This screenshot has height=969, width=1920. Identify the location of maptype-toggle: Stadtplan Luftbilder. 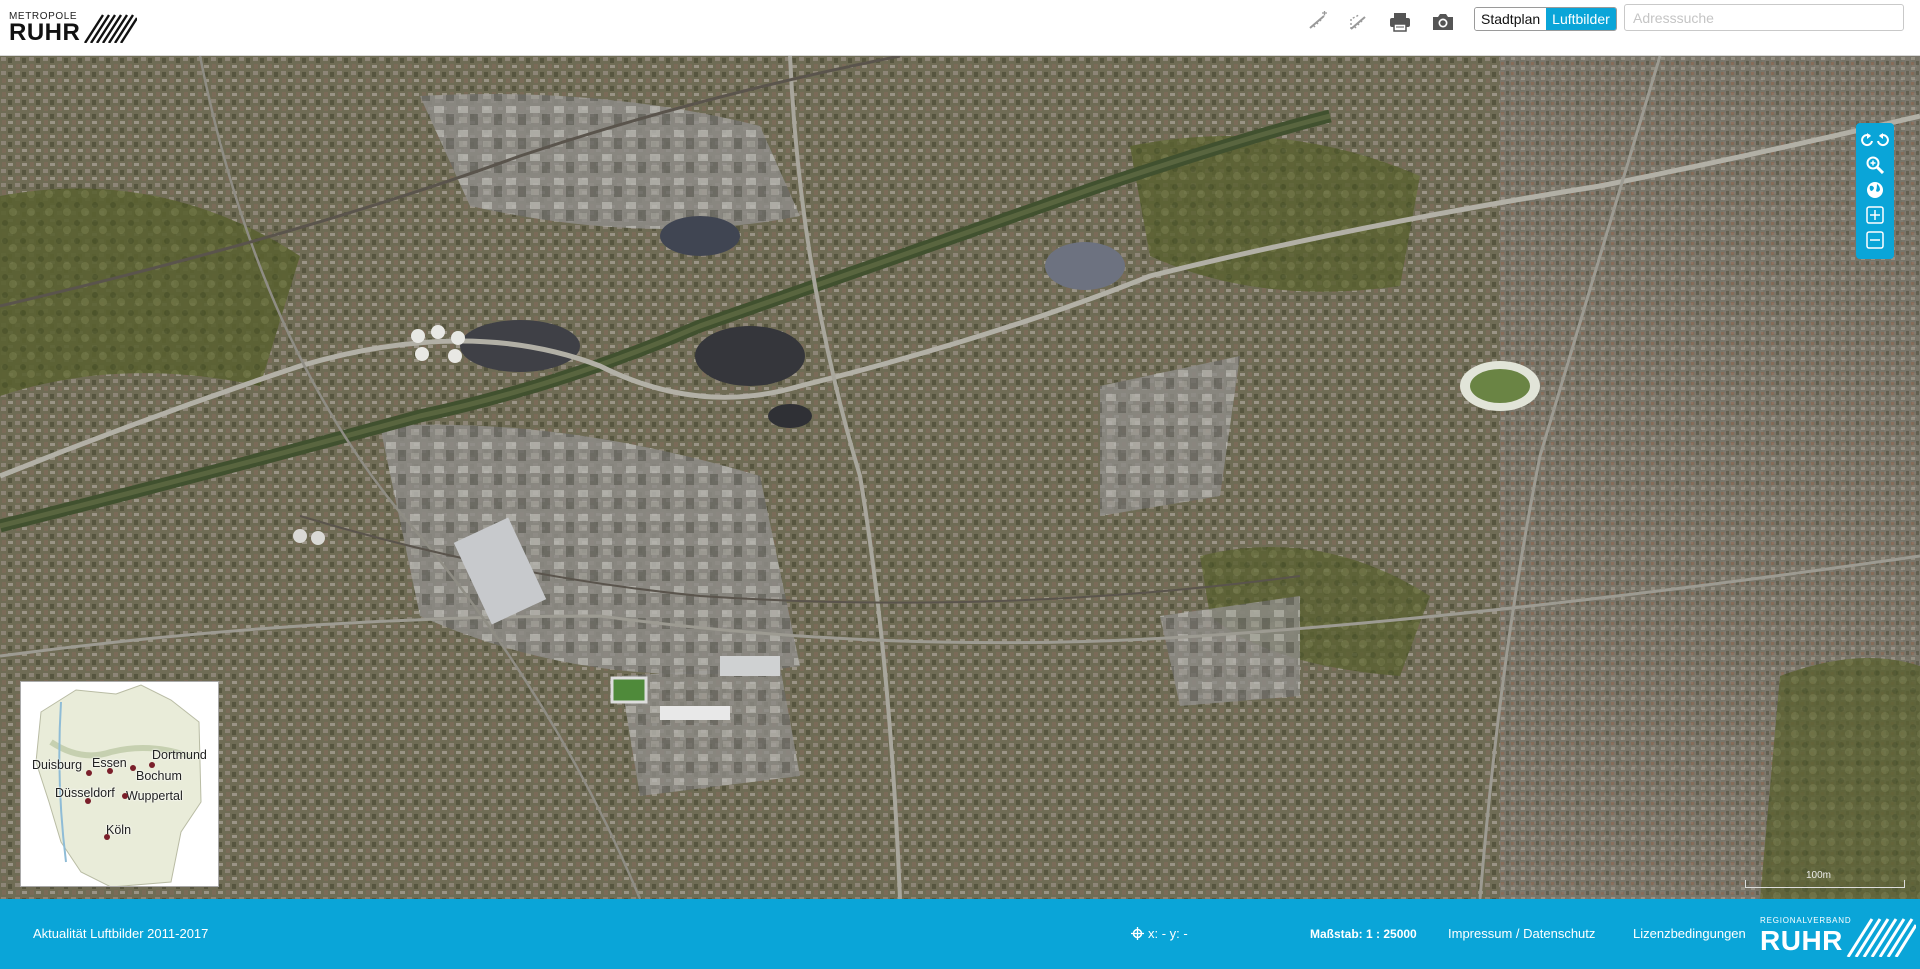
(1545, 19).